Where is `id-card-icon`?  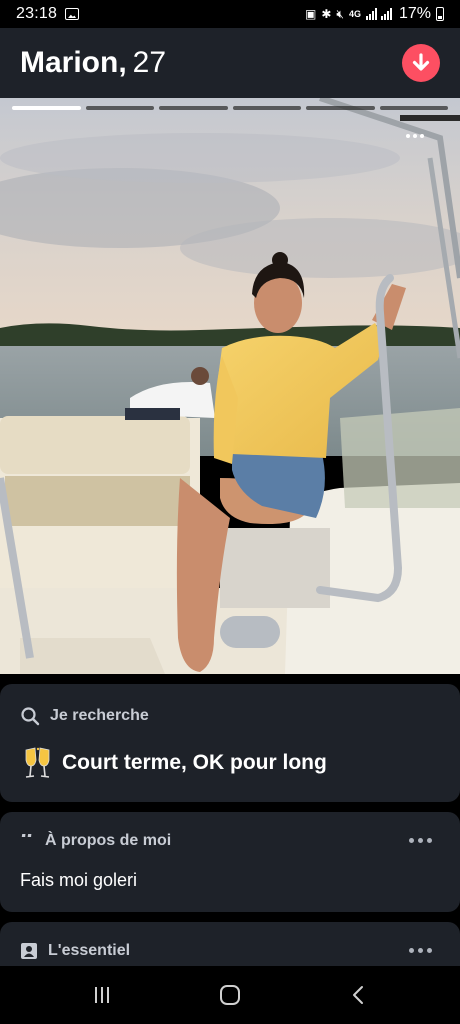 id-card-icon is located at coordinates (29, 951).